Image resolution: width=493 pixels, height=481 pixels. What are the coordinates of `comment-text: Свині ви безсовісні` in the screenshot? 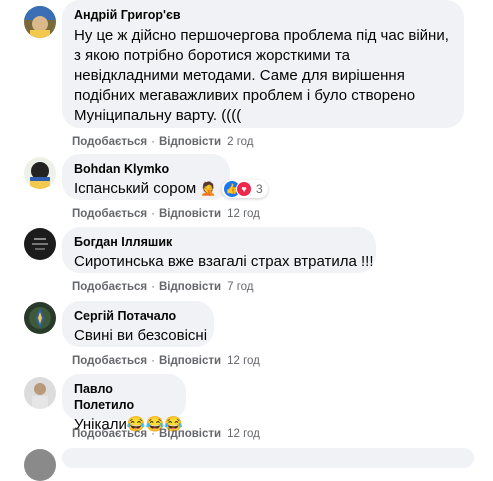 It's located at (141, 335).